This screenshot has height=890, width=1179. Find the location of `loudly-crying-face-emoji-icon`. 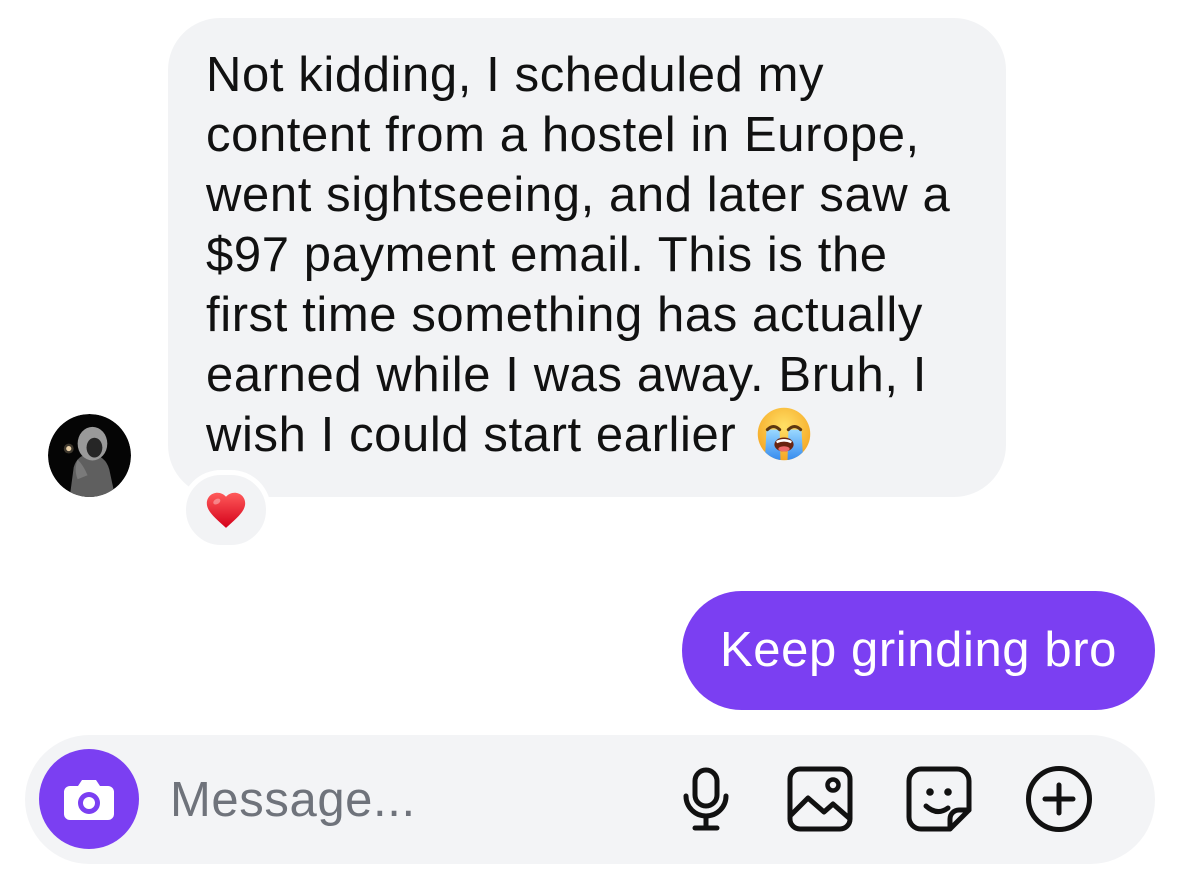

loudly-crying-face-emoji-icon is located at coordinates (784, 434).